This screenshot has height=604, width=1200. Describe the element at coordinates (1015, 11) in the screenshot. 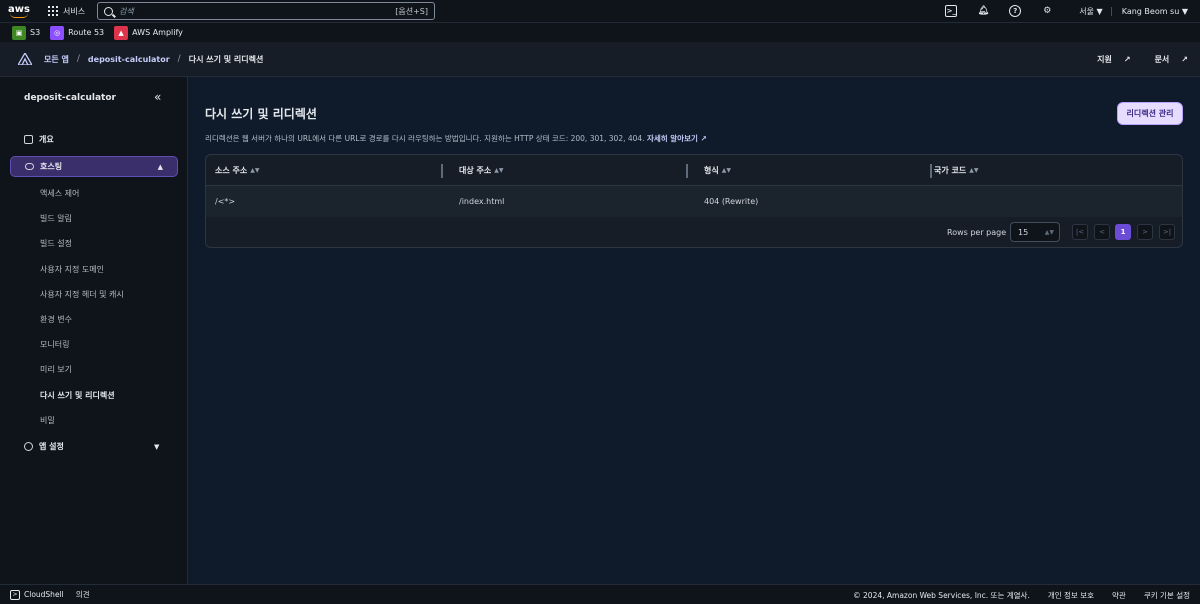

I see `help-icon: ?` at that location.